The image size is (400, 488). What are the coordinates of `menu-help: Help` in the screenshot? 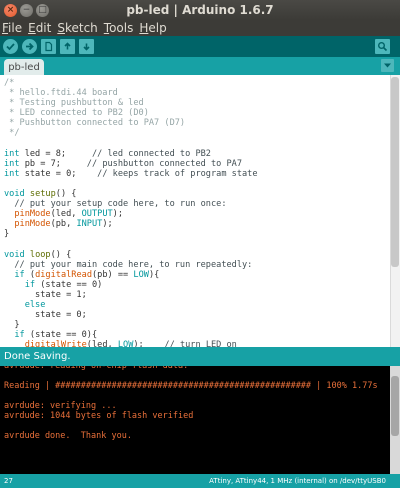 It's located at (152, 28).